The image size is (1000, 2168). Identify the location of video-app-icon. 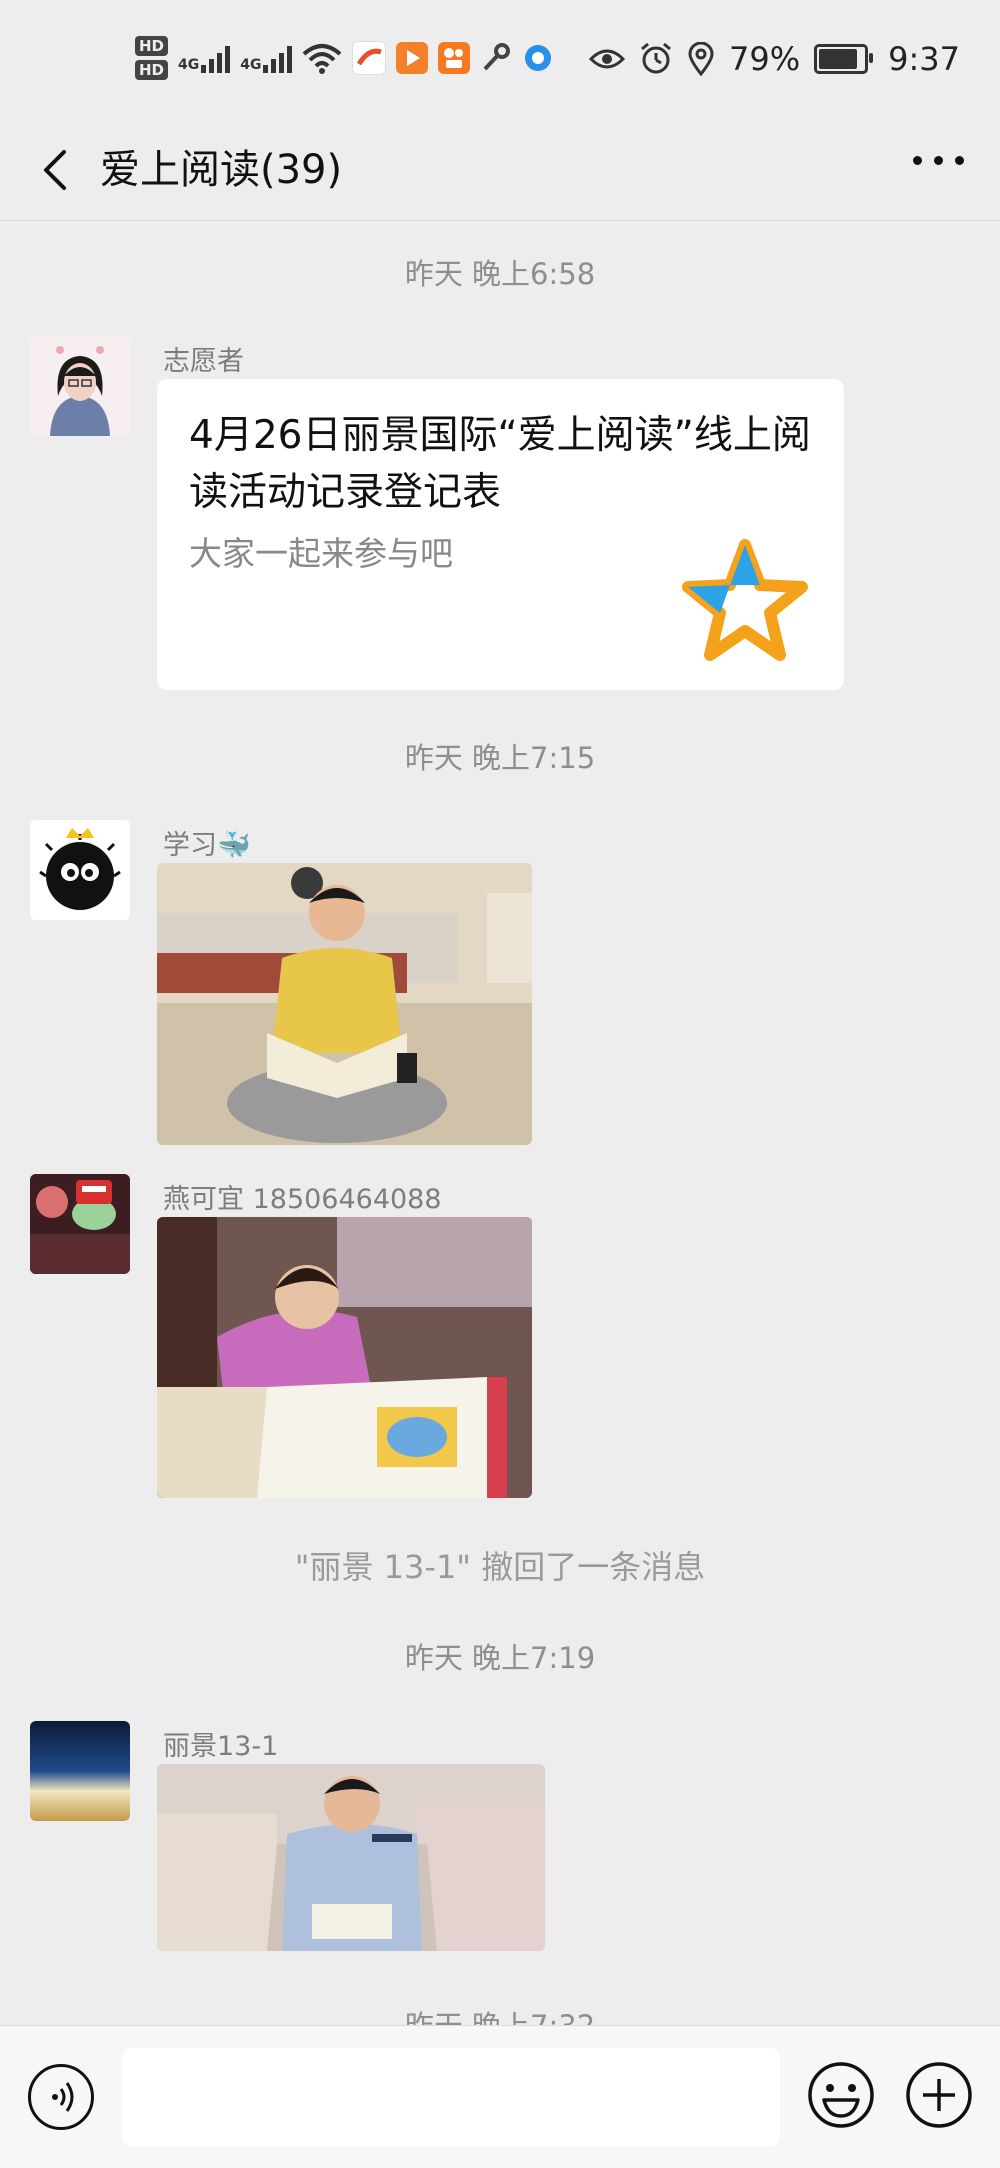
(412, 58).